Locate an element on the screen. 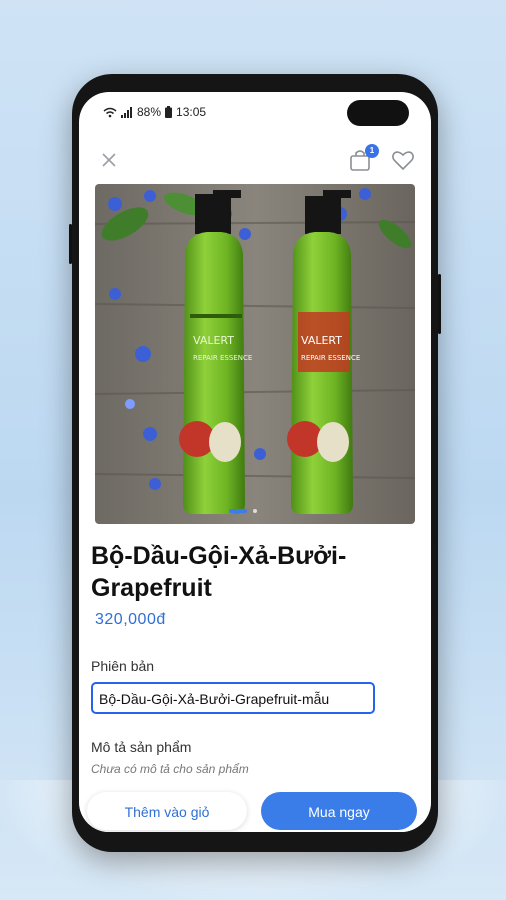 The height and width of the screenshot is (900, 506). volume-button is located at coordinates (70, 244).